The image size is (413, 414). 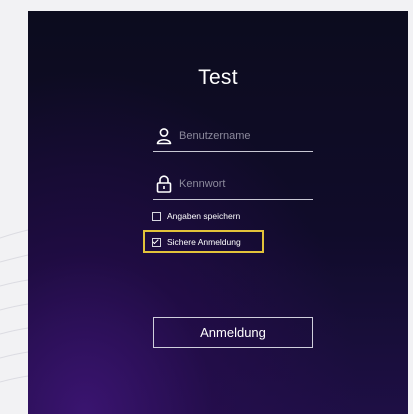 I want to click on lock-icon, so click(x=164, y=184).